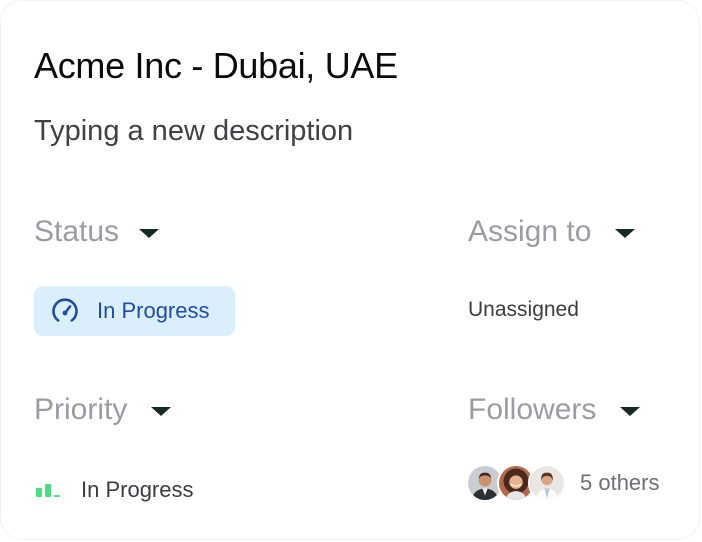  What do you see at coordinates (530, 231) in the screenshot?
I see `assign-label: Assign to` at bounding box center [530, 231].